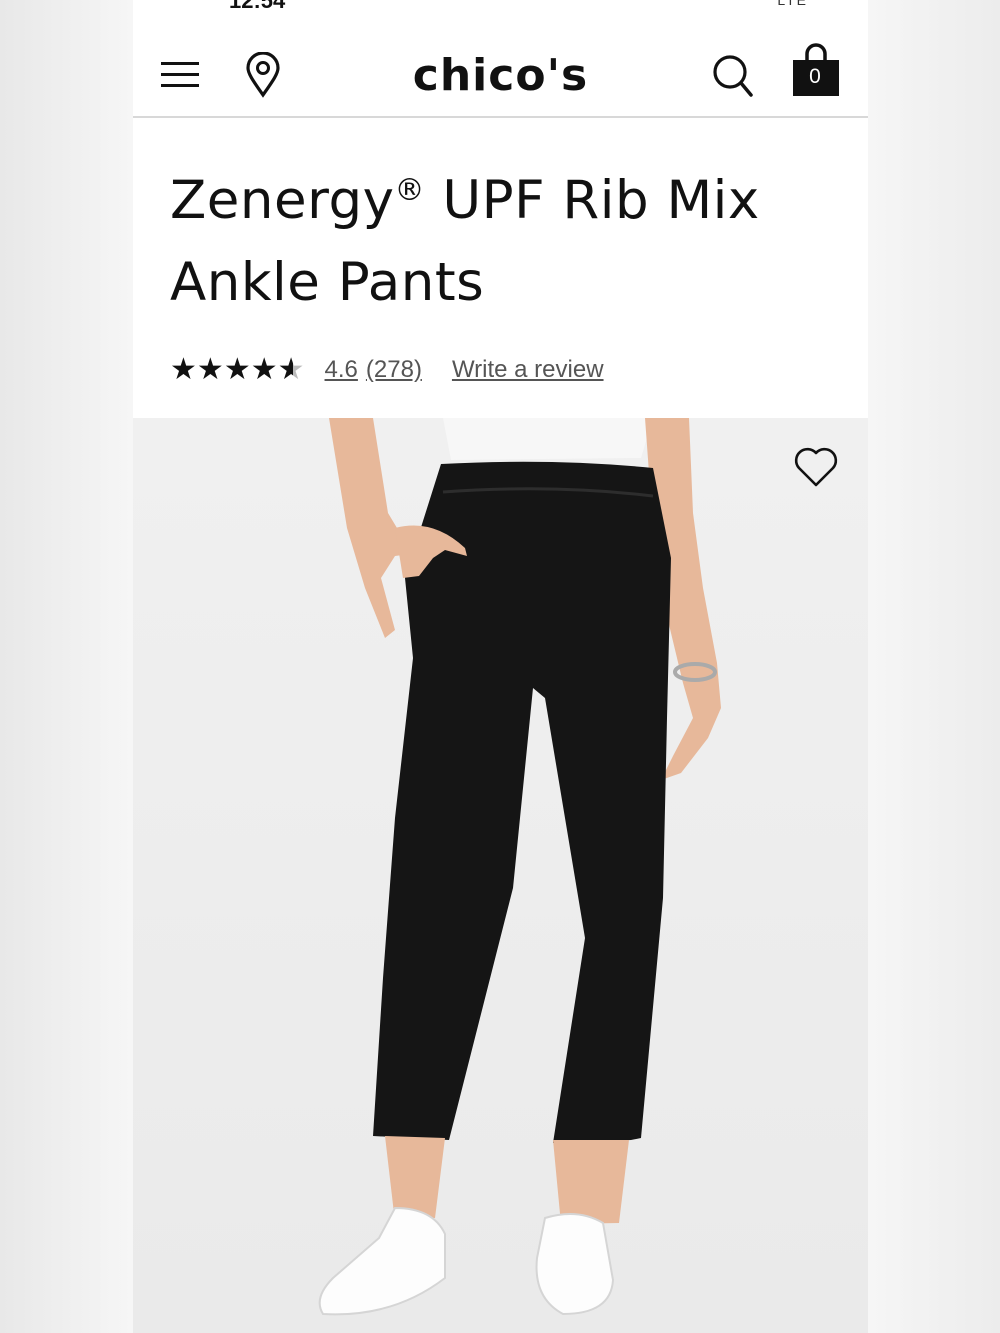 This screenshot has height=1333, width=1000. Describe the element at coordinates (394, 370) in the screenshot. I see `review-count: (278)` at that location.